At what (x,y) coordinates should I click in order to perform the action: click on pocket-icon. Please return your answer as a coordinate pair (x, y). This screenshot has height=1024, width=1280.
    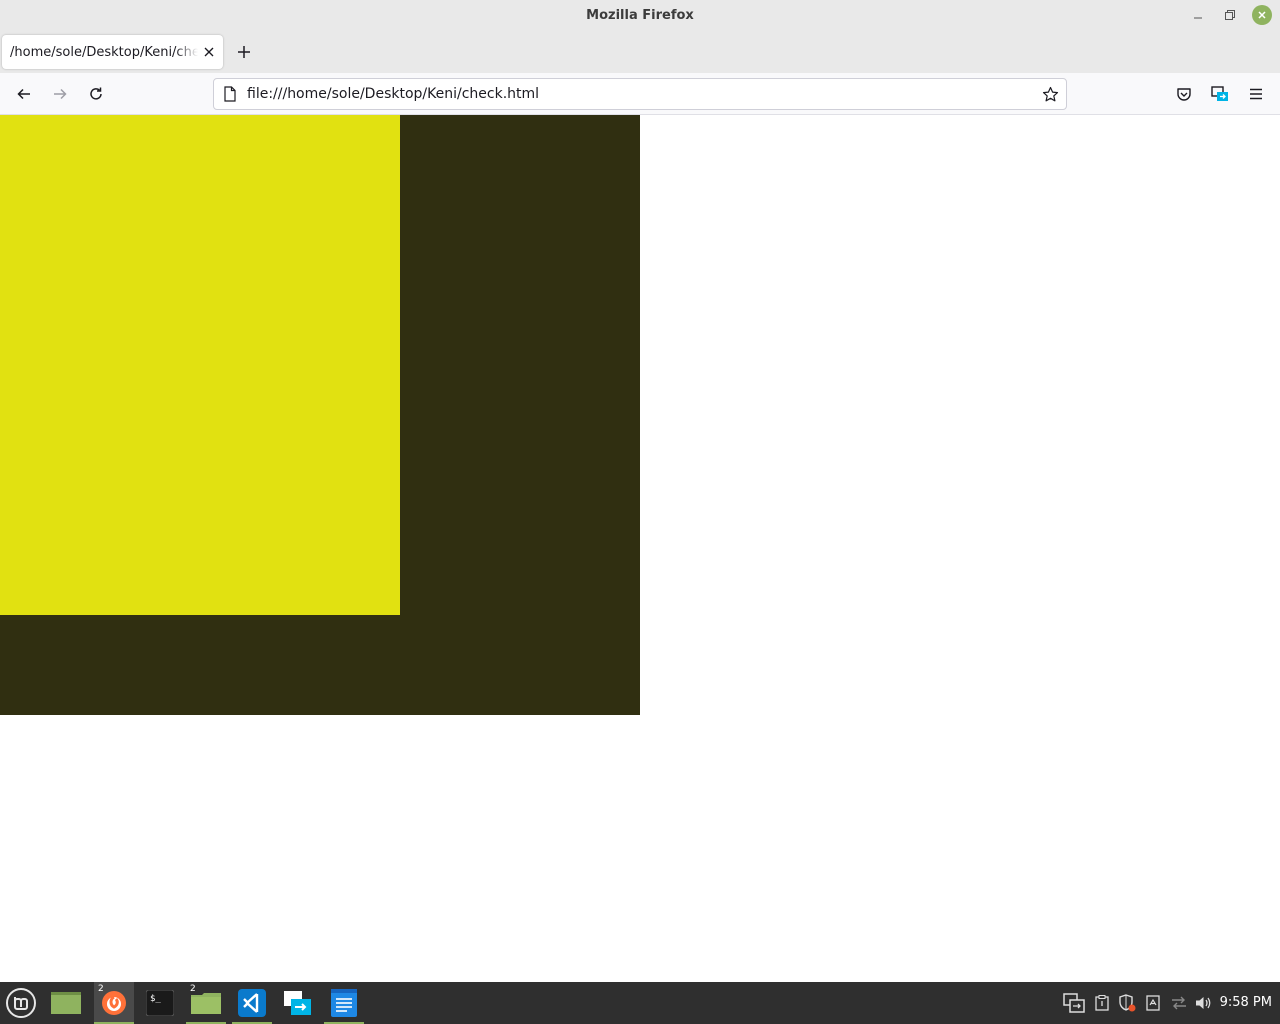
    Looking at the image, I should click on (1184, 94).